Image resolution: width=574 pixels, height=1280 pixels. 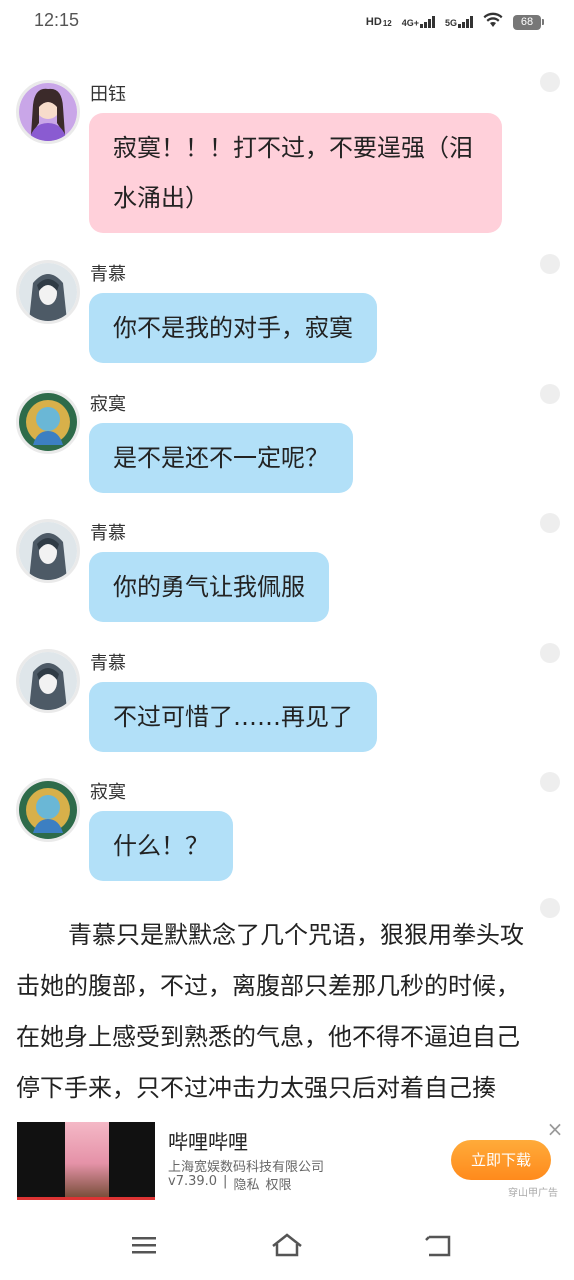 I want to click on close-icon: ×, so click(x=555, y=1129).